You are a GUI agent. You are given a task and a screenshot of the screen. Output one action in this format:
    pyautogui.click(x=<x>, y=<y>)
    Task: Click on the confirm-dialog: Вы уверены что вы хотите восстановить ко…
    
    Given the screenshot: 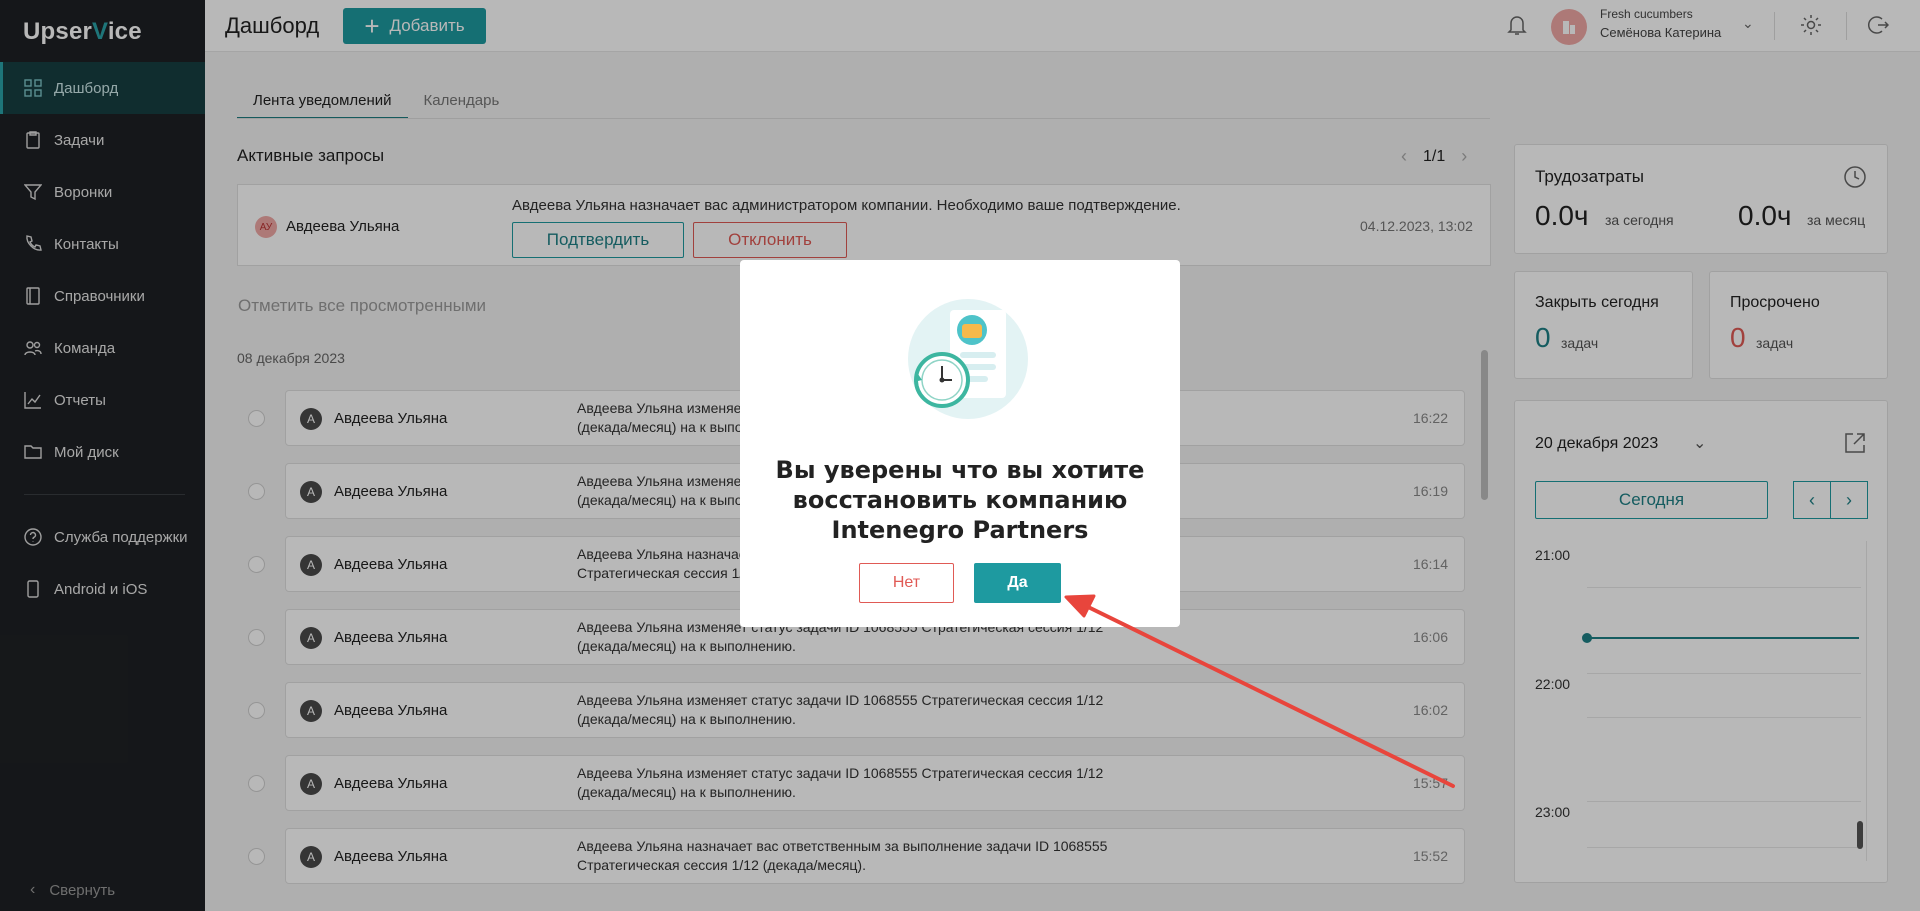 What is the action you would take?
    pyautogui.click(x=960, y=443)
    